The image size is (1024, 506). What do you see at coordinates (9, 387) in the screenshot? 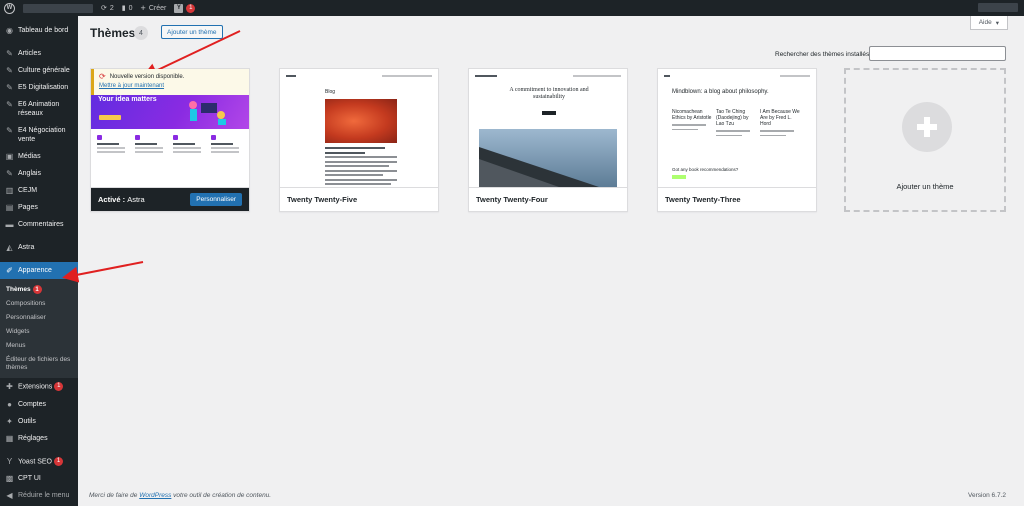
I see `plugin-icon: ✚` at bounding box center [9, 387].